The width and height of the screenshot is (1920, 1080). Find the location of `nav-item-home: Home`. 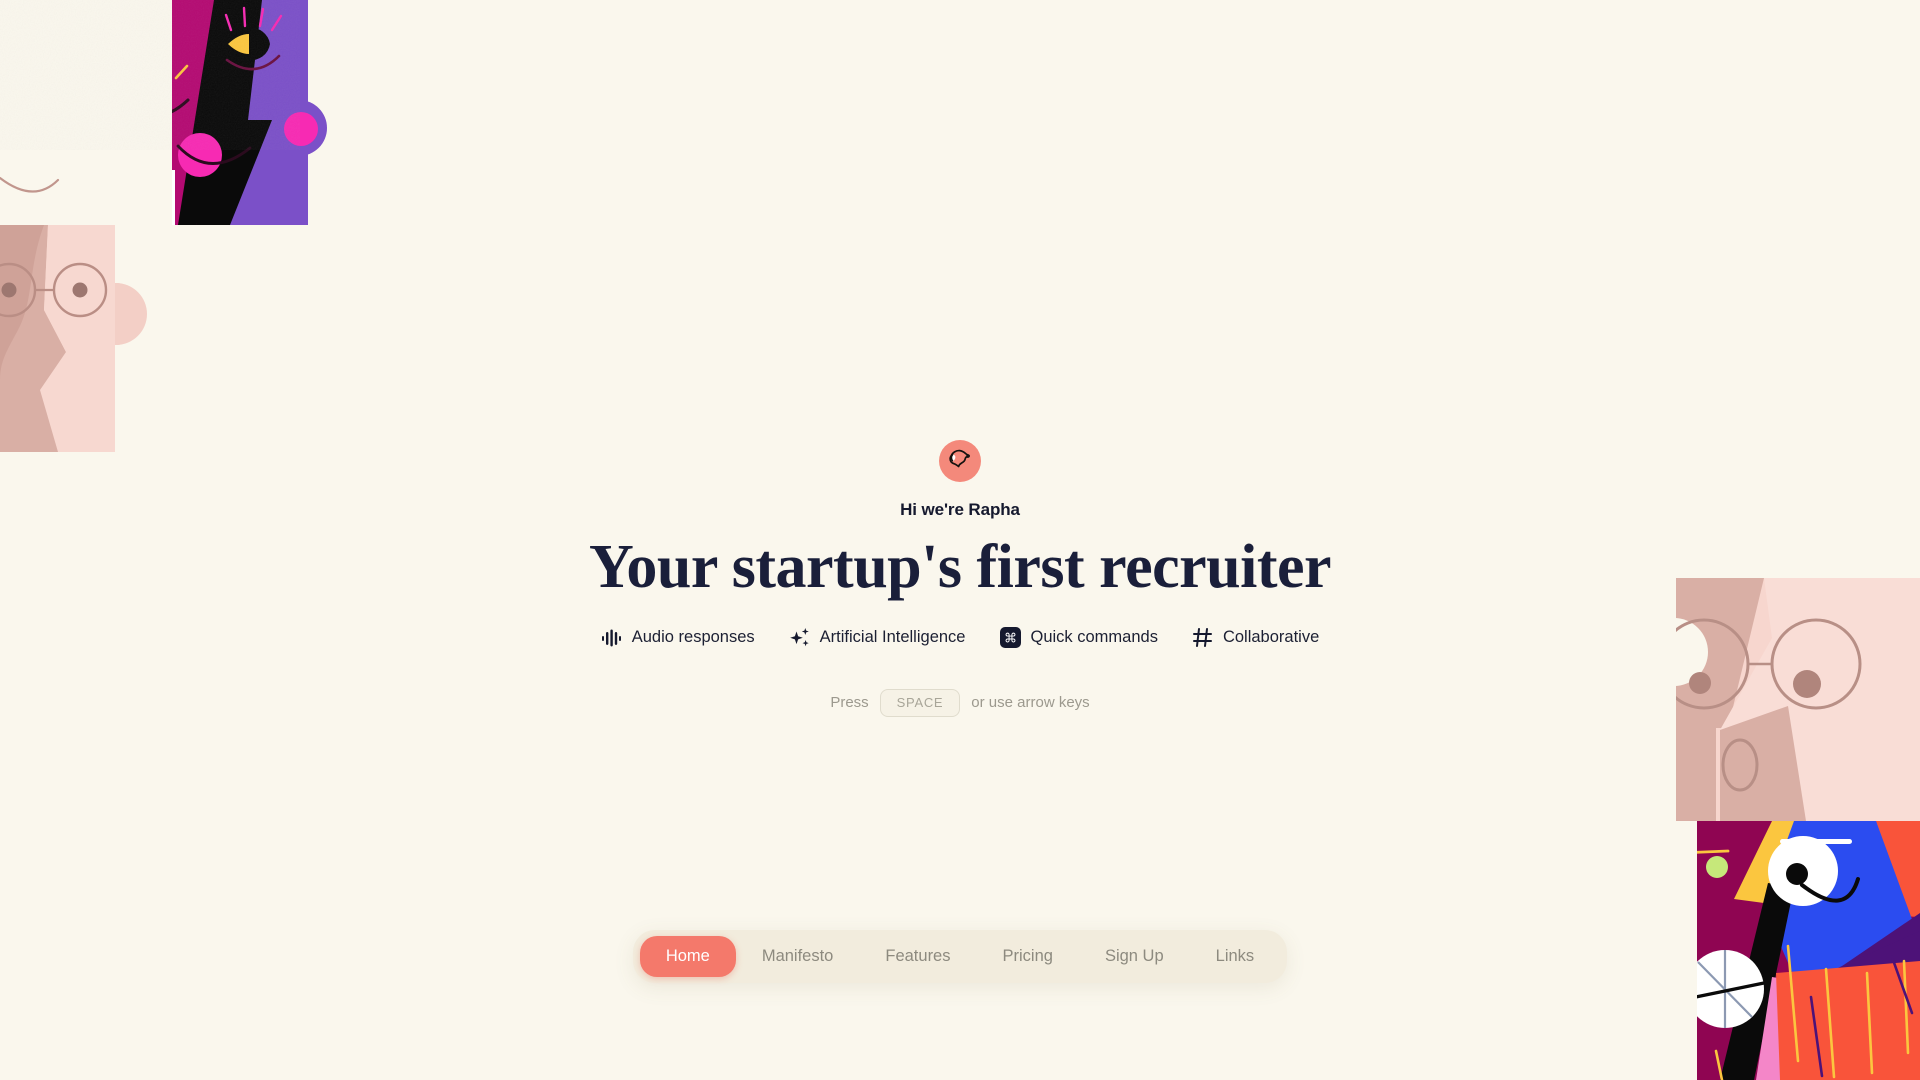

nav-item-home: Home is located at coordinates (687, 956).